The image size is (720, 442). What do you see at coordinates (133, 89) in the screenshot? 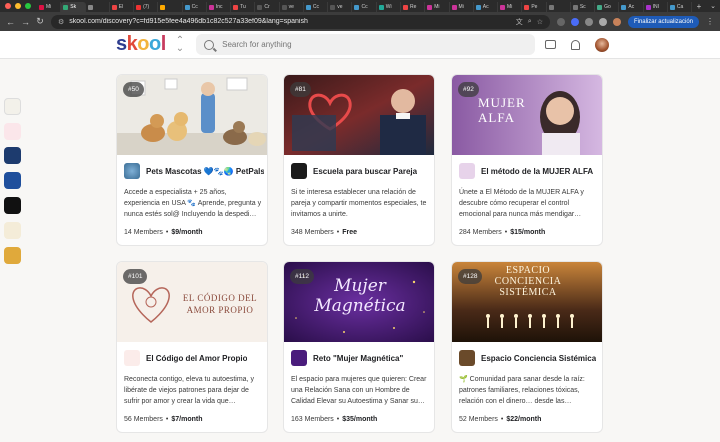
I see `rank-badge: #50` at bounding box center [133, 89].